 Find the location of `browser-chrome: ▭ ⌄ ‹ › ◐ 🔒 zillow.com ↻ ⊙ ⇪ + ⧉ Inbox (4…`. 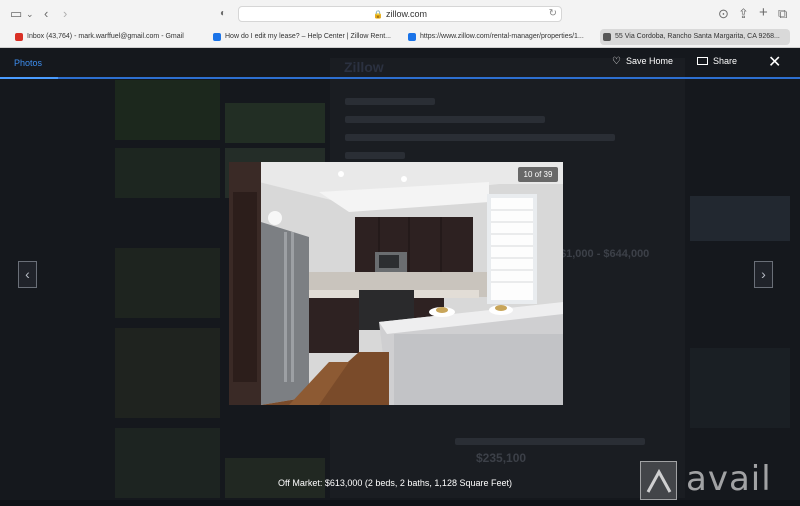

browser-chrome: ▭ ⌄ ‹ › ◐ 🔒 zillow.com ↻ ⊙ ⇪ + ⧉ Inbox (4… is located at coordinates (400, 24).